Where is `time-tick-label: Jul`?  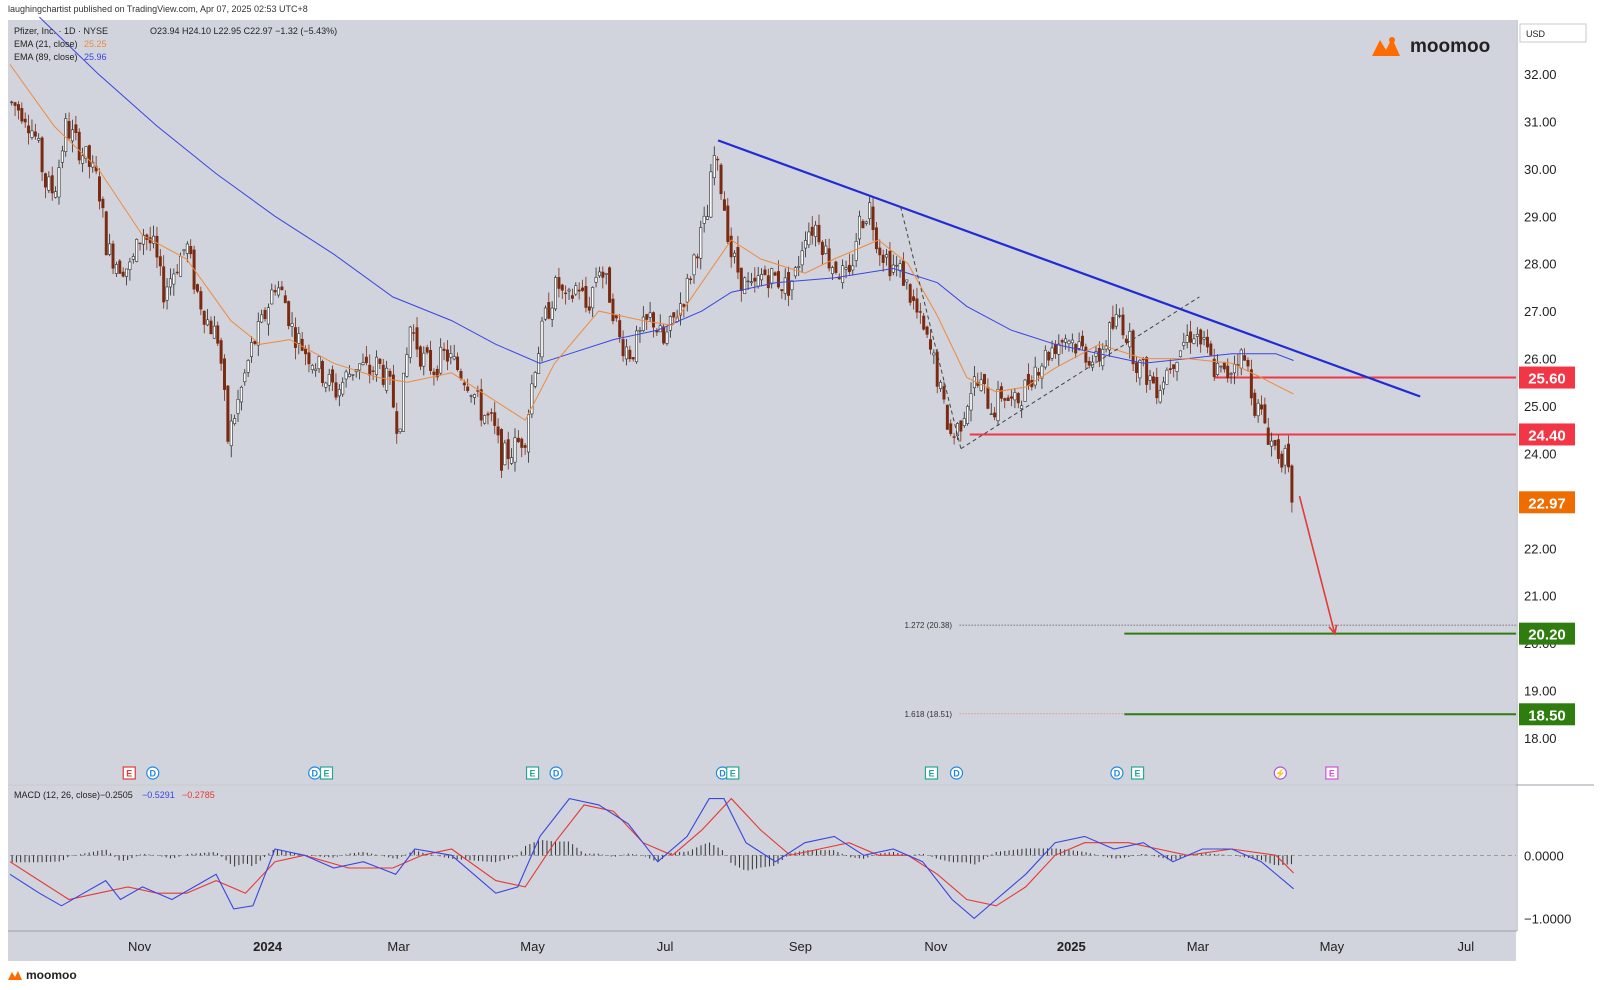
time-tick-label: Jul is located at coordinates (665, 946).